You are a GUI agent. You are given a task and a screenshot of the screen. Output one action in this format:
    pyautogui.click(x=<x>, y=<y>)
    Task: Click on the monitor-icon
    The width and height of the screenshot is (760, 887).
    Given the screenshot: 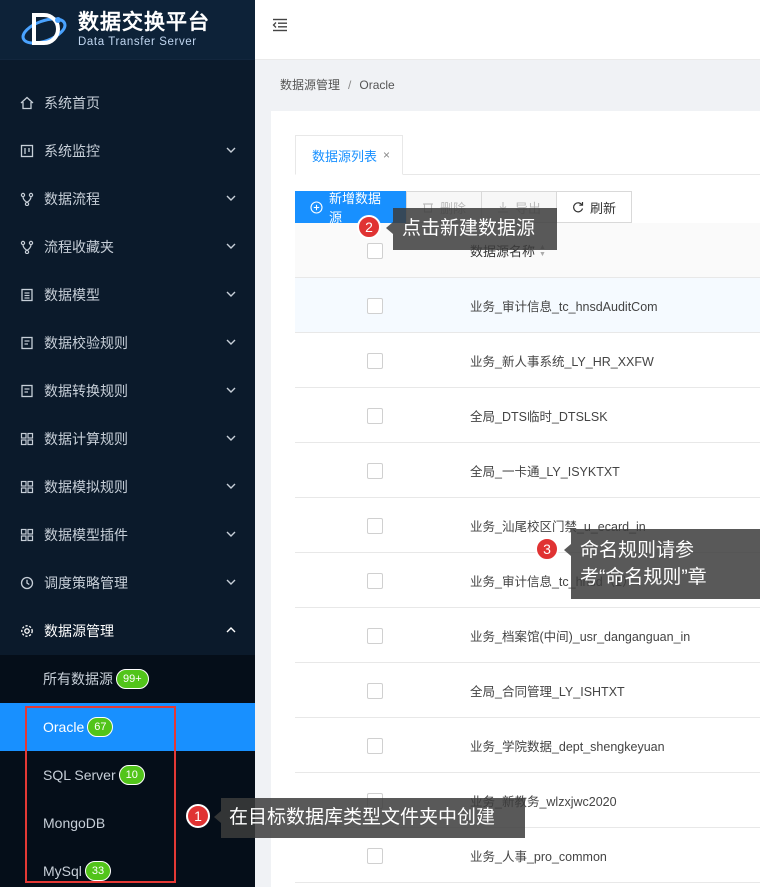 What is the action you would take?
    pyautogui.click(x=27, y=151)
    